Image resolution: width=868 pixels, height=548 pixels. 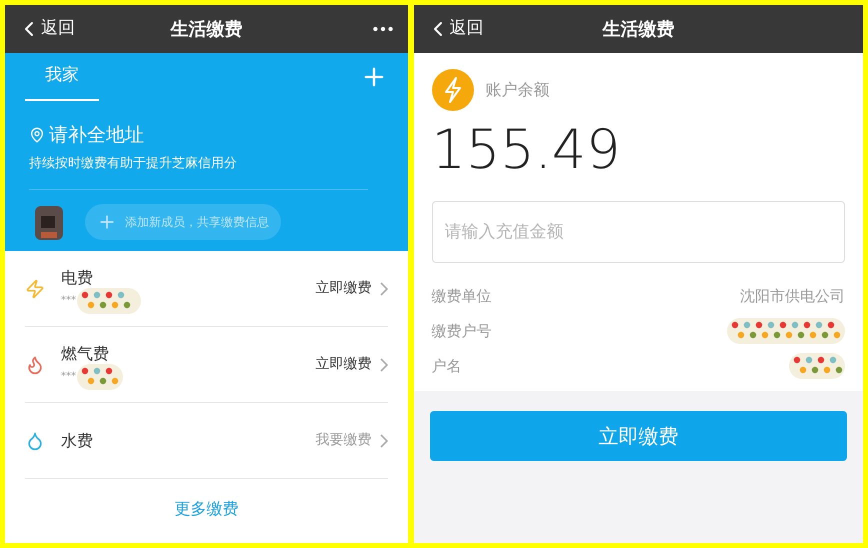 What do you see at coordinates (133, 163) in the screenshot?
I see `credit-hint: 持续按时缴费有助于提升芝麻信用分` at bounding box center [133, 163].